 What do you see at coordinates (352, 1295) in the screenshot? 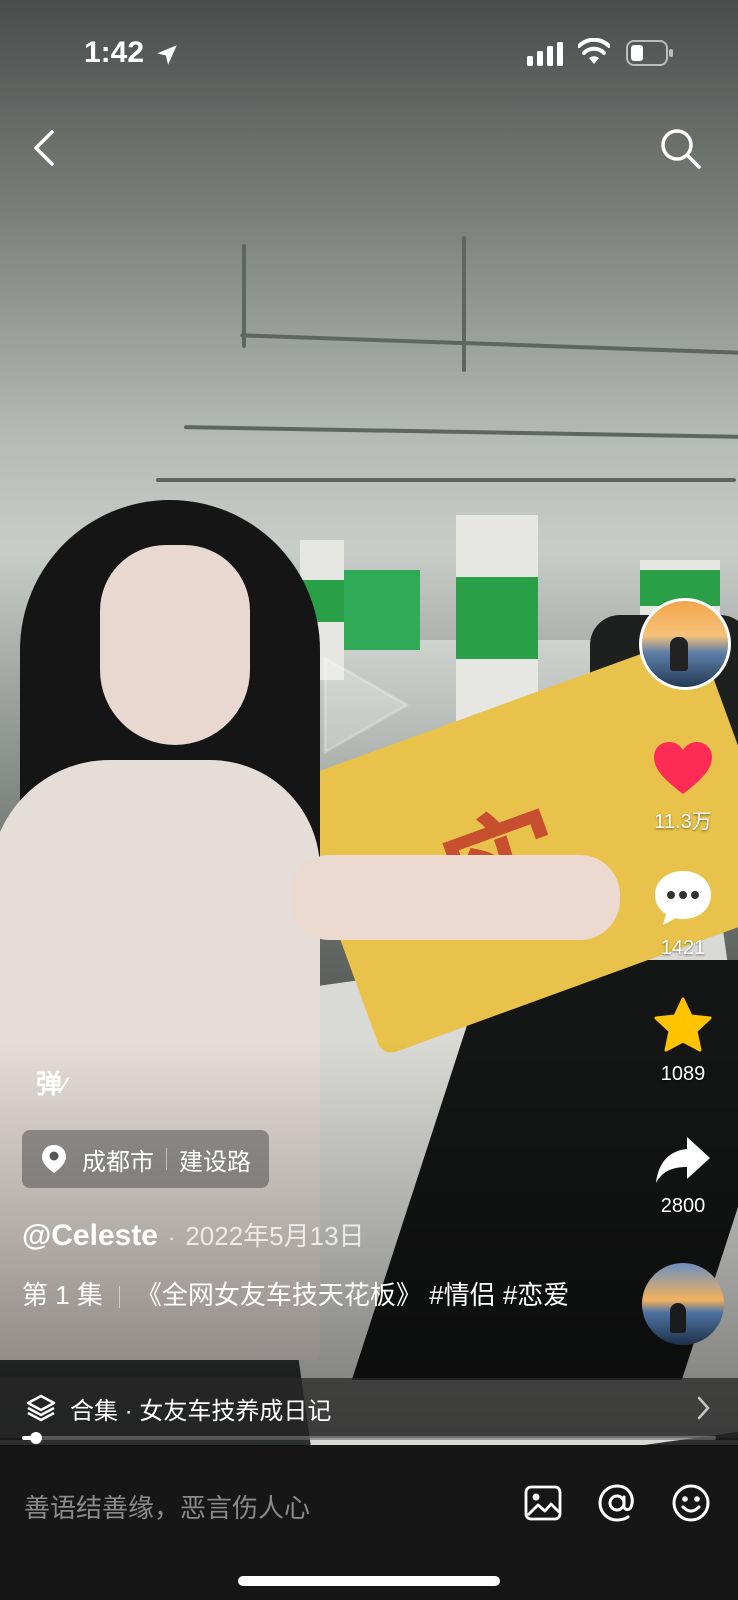
I see `caption-text: 《全网女友车技天花板》 #情侣 #恋爱` at bounding box center [352, 1295].